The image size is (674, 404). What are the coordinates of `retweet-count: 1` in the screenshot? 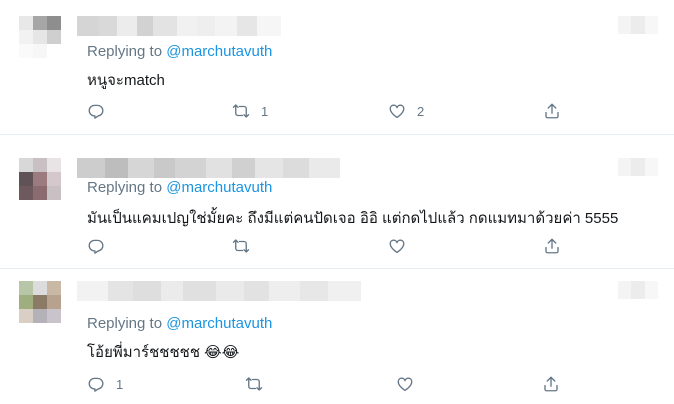 It's located at (265, 111).